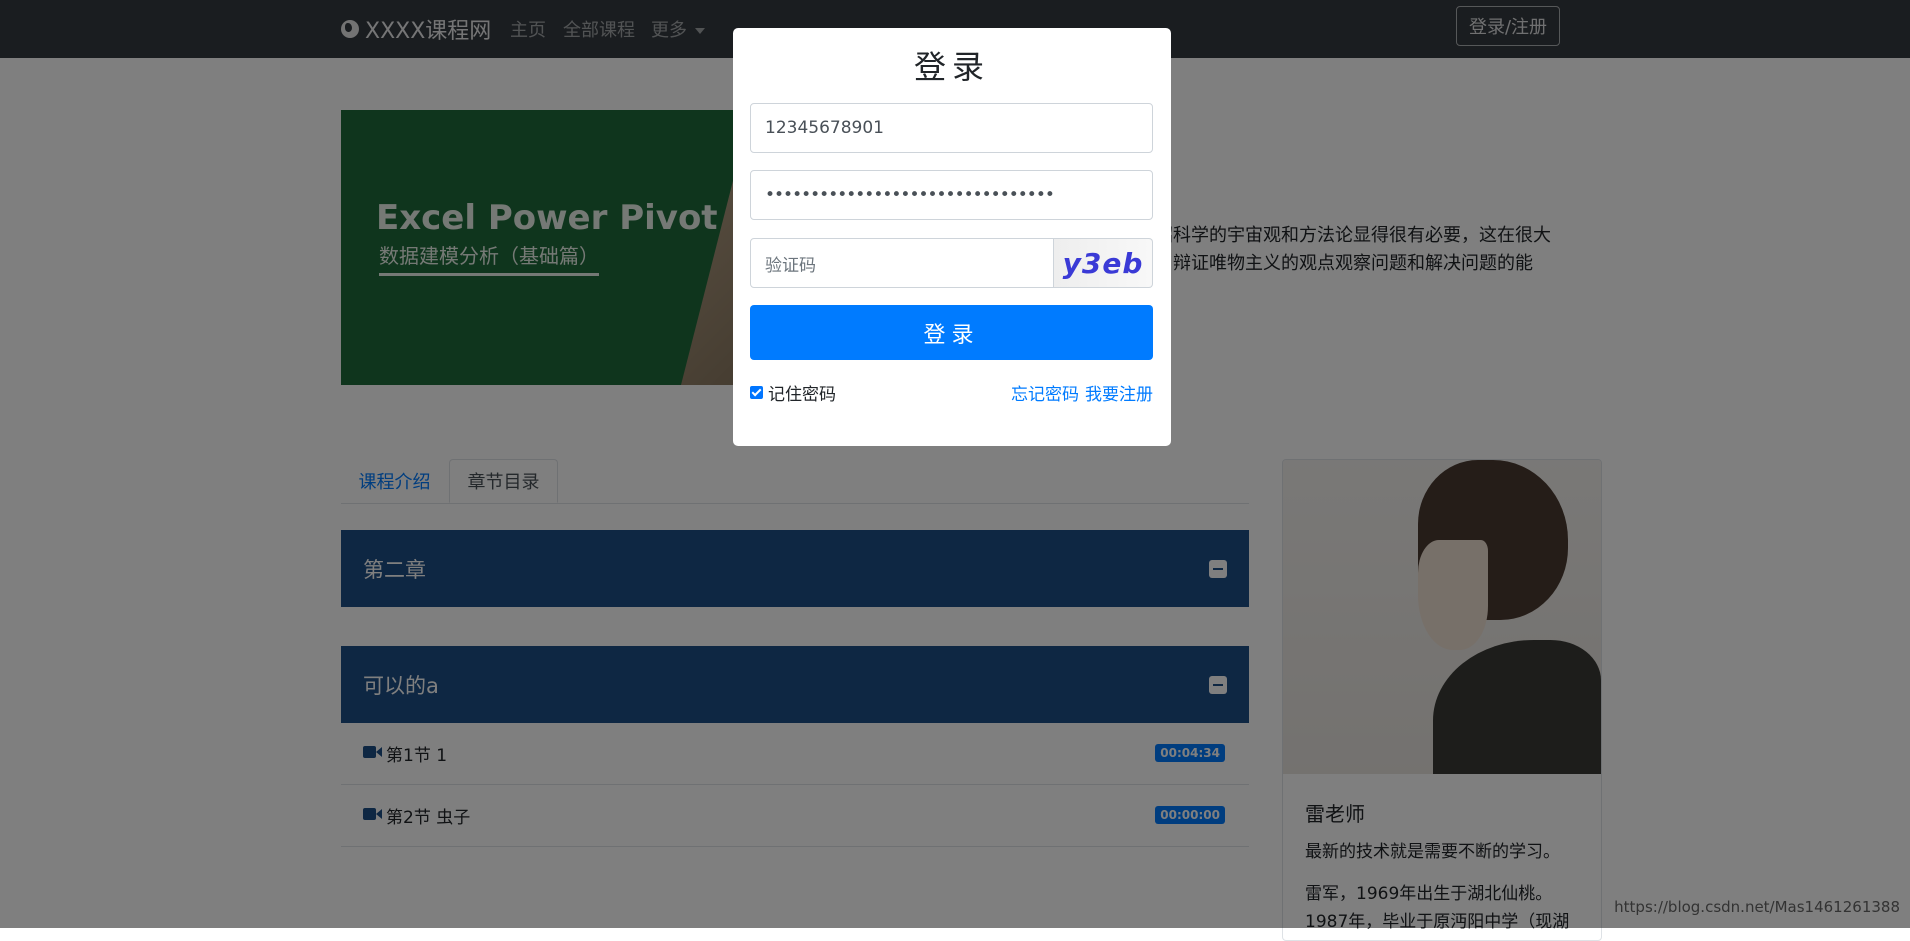 Image resolution: width=1910 pixels, height=941 pixels. Describe the element at coordinates (902, 263) in the screenshot. I see `captcha-input: 验证码` at that location.